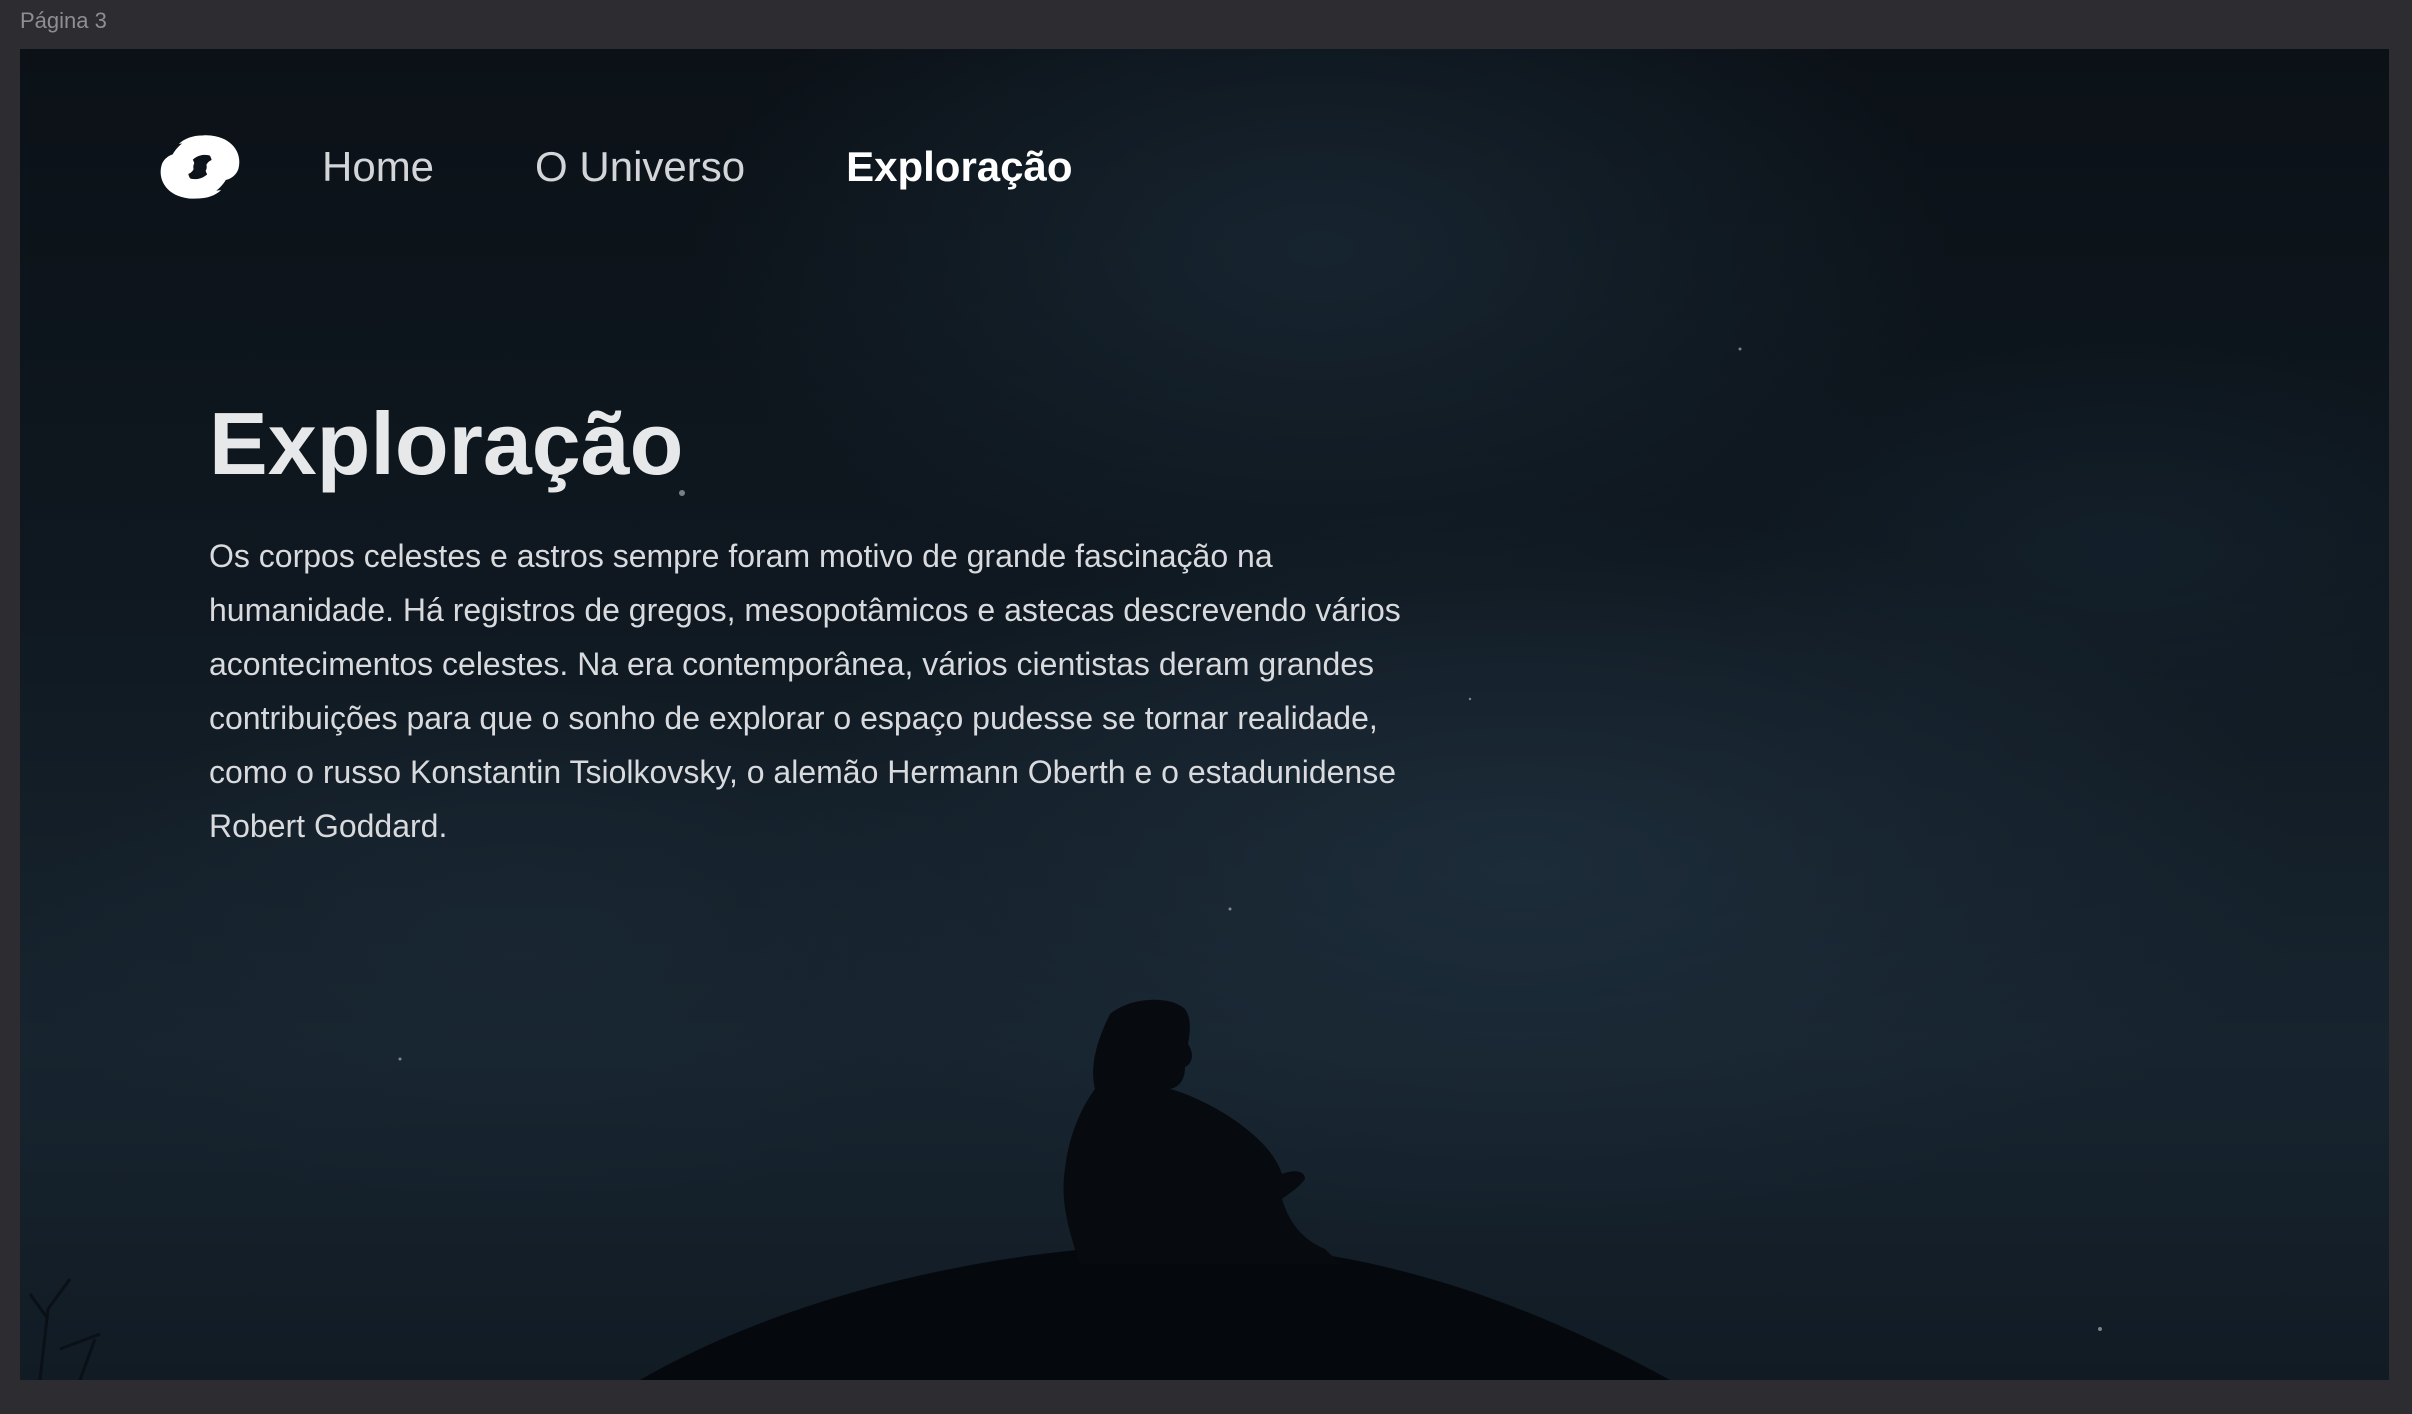  Describe the element at coordinates (64, 1329) in the screenshot. I see `plant-silhouette` at that location.